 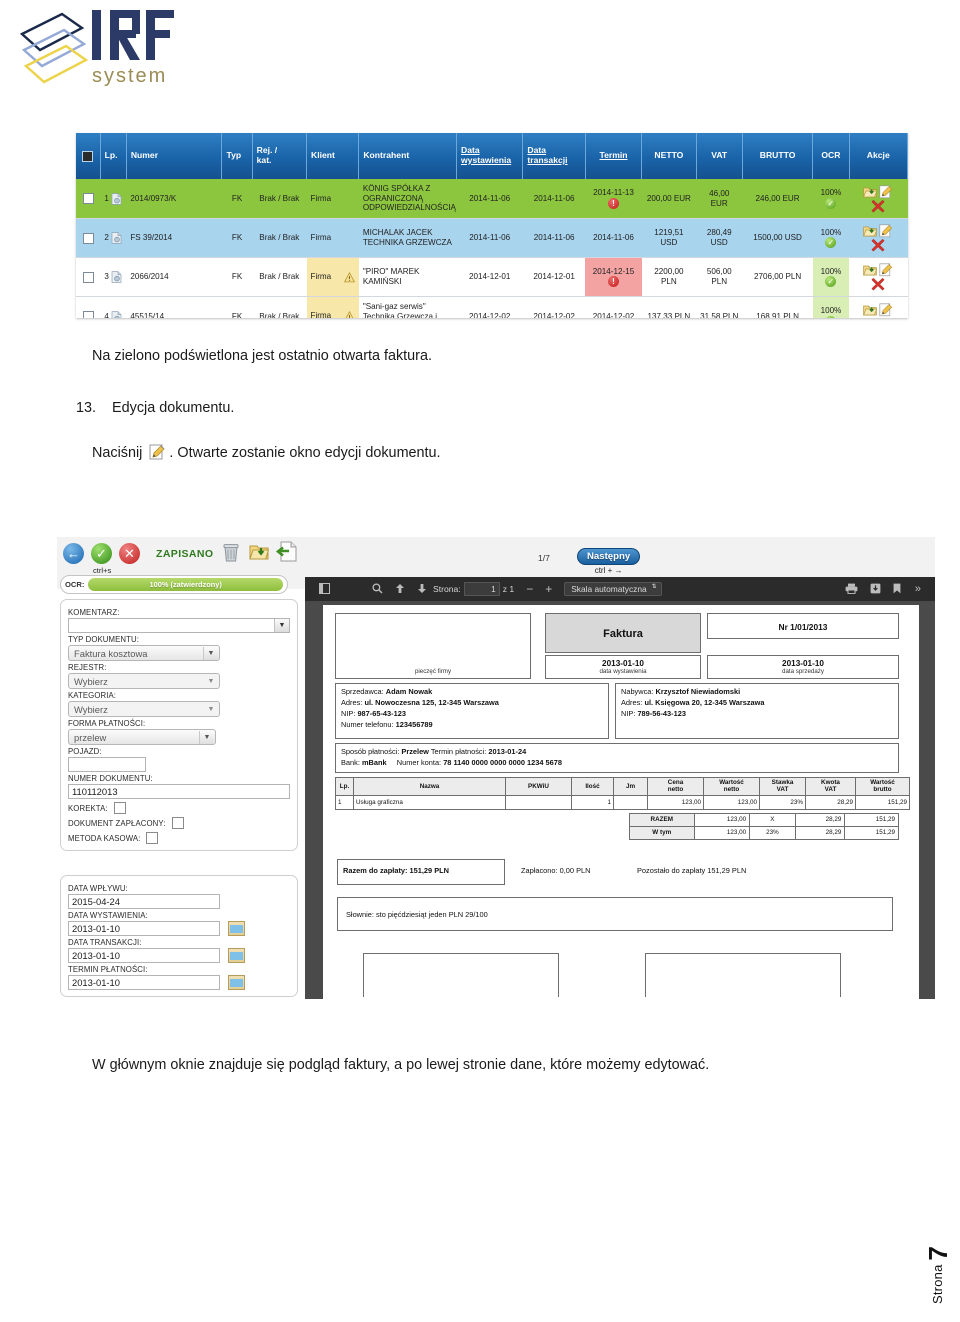 What do you see at coordinates (878, 156) in the screenshot?
I see `header-akcje: Akcje` at bounding box center [878, 156].